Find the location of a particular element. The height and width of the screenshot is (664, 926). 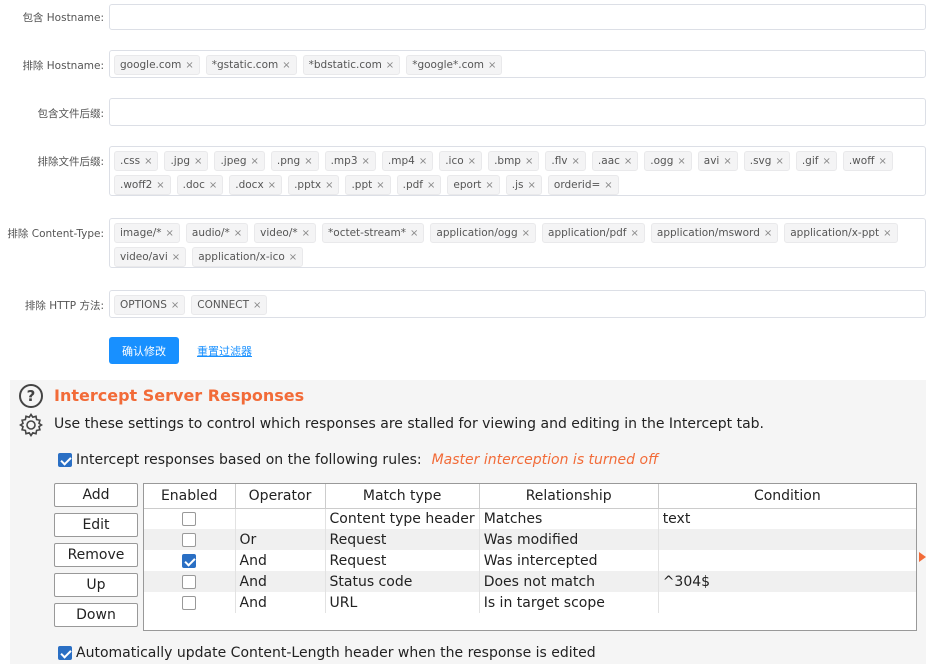

filter-tag: CONNECT × is located at coordinates (229, 305).